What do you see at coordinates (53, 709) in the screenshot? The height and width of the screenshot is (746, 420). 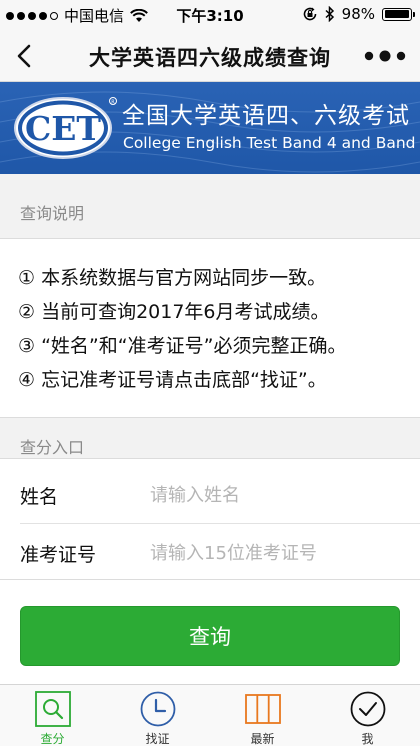 I see `search-icon` at bounding box center [53, 709].